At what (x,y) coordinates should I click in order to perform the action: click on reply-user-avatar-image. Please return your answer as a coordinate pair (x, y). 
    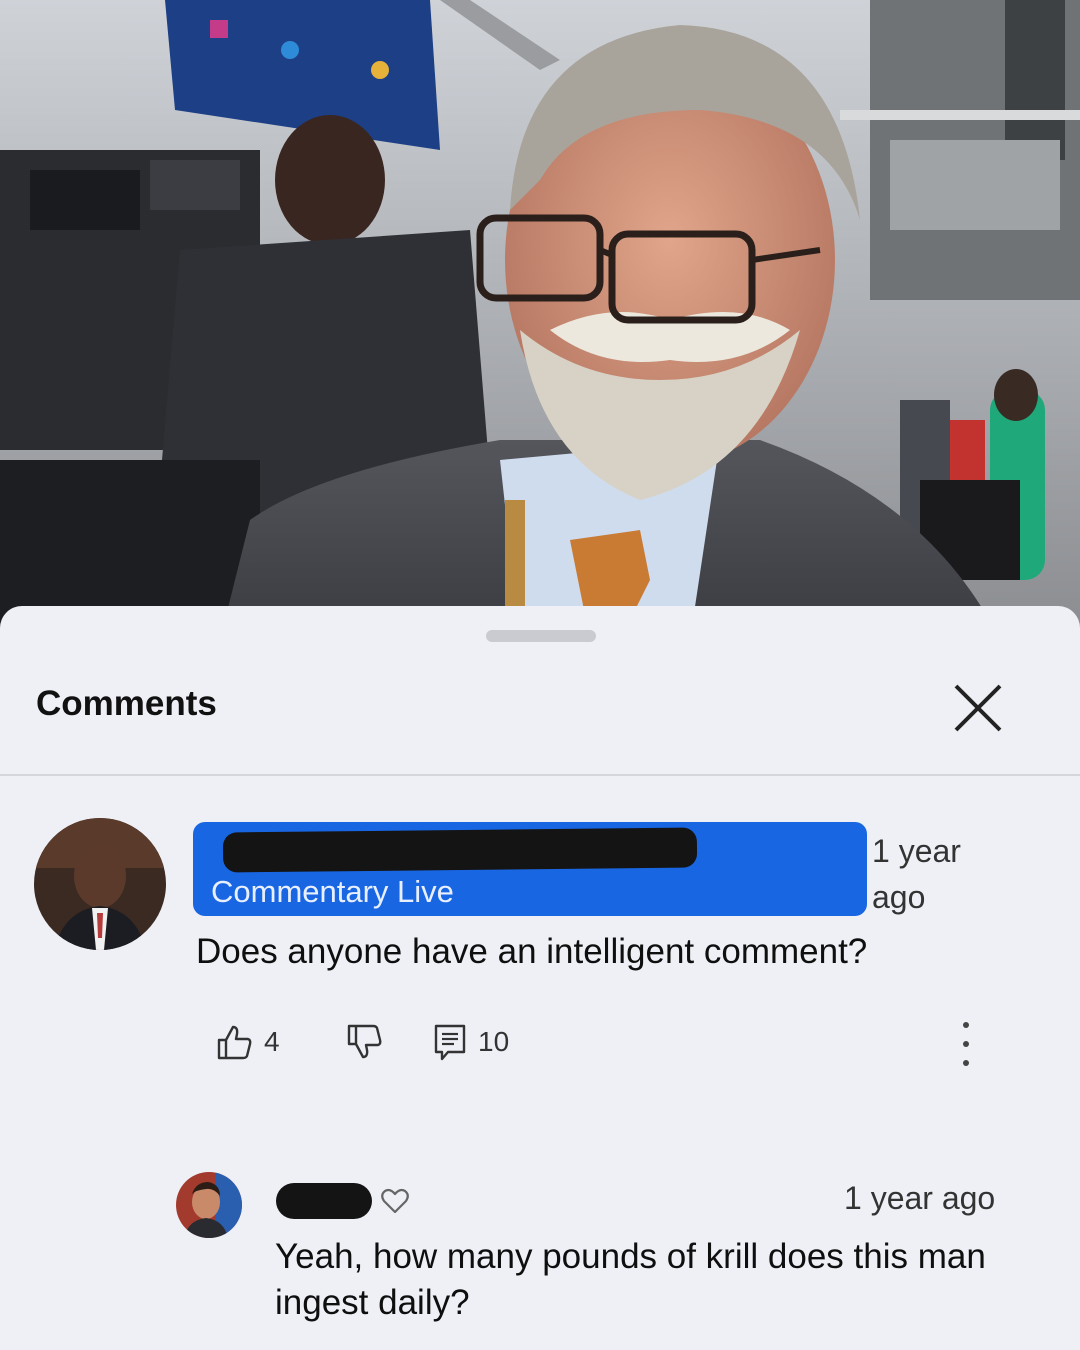
    Looking at the image, I should click on (209, 1205).